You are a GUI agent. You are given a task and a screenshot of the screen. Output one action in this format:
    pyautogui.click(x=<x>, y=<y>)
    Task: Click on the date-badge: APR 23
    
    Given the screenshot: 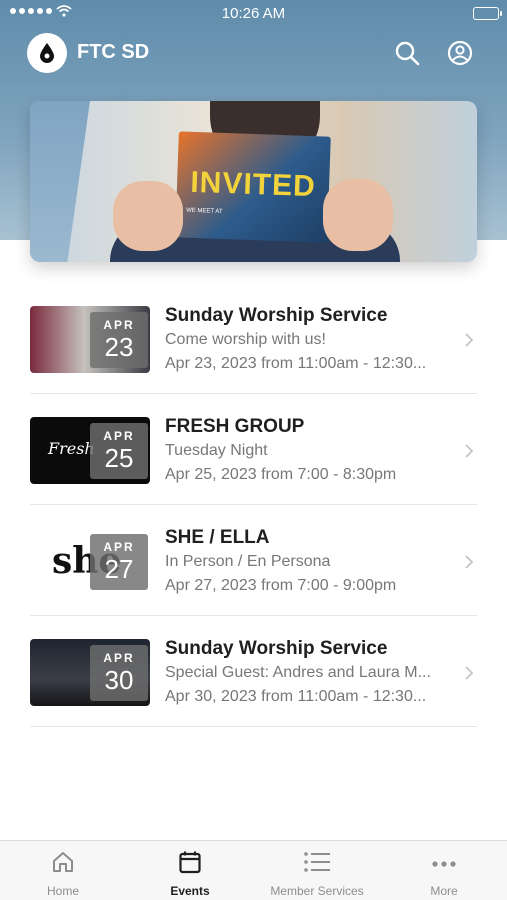 What is the action you would take?
    pyautogui.click(x=119, y=340)
    